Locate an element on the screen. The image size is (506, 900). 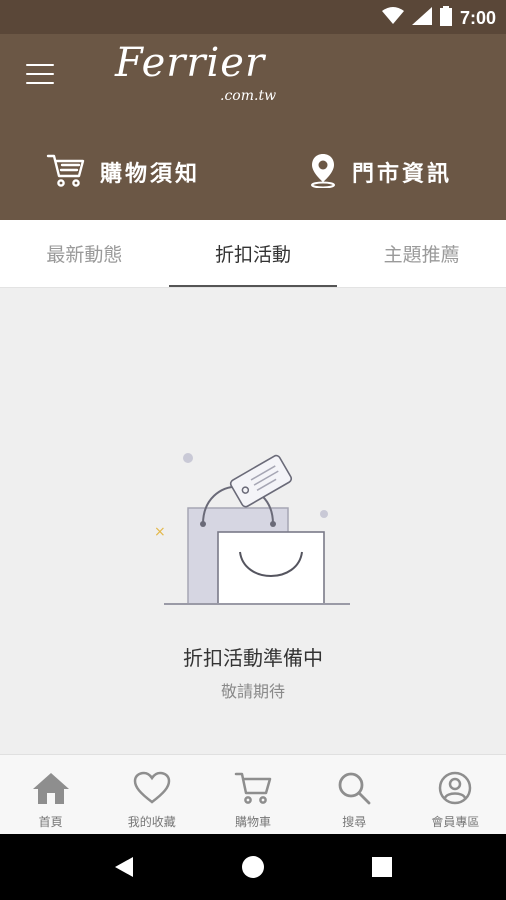
home-button is located at coordinates (253, 867).